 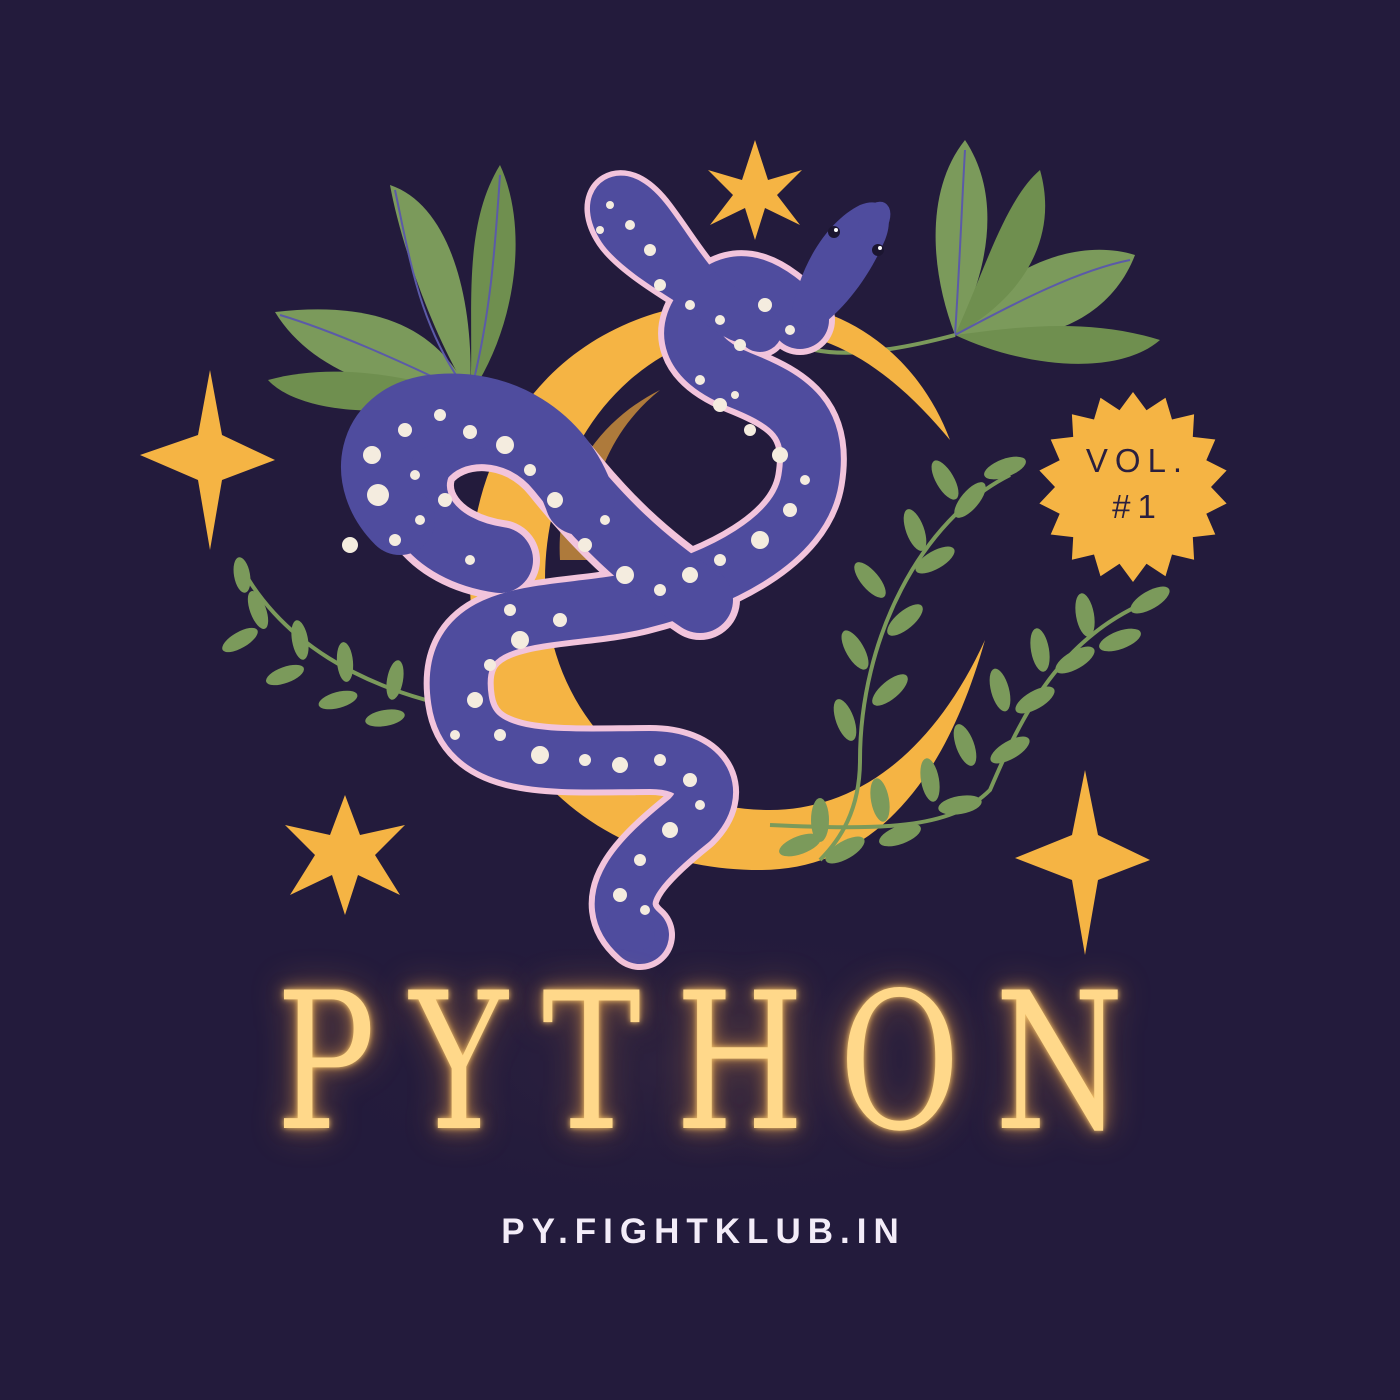 What do you see at coordinates (1082, 862) in the screenshot?
I see `star-bottom-right-icon` at bounding box center [1082, 862].